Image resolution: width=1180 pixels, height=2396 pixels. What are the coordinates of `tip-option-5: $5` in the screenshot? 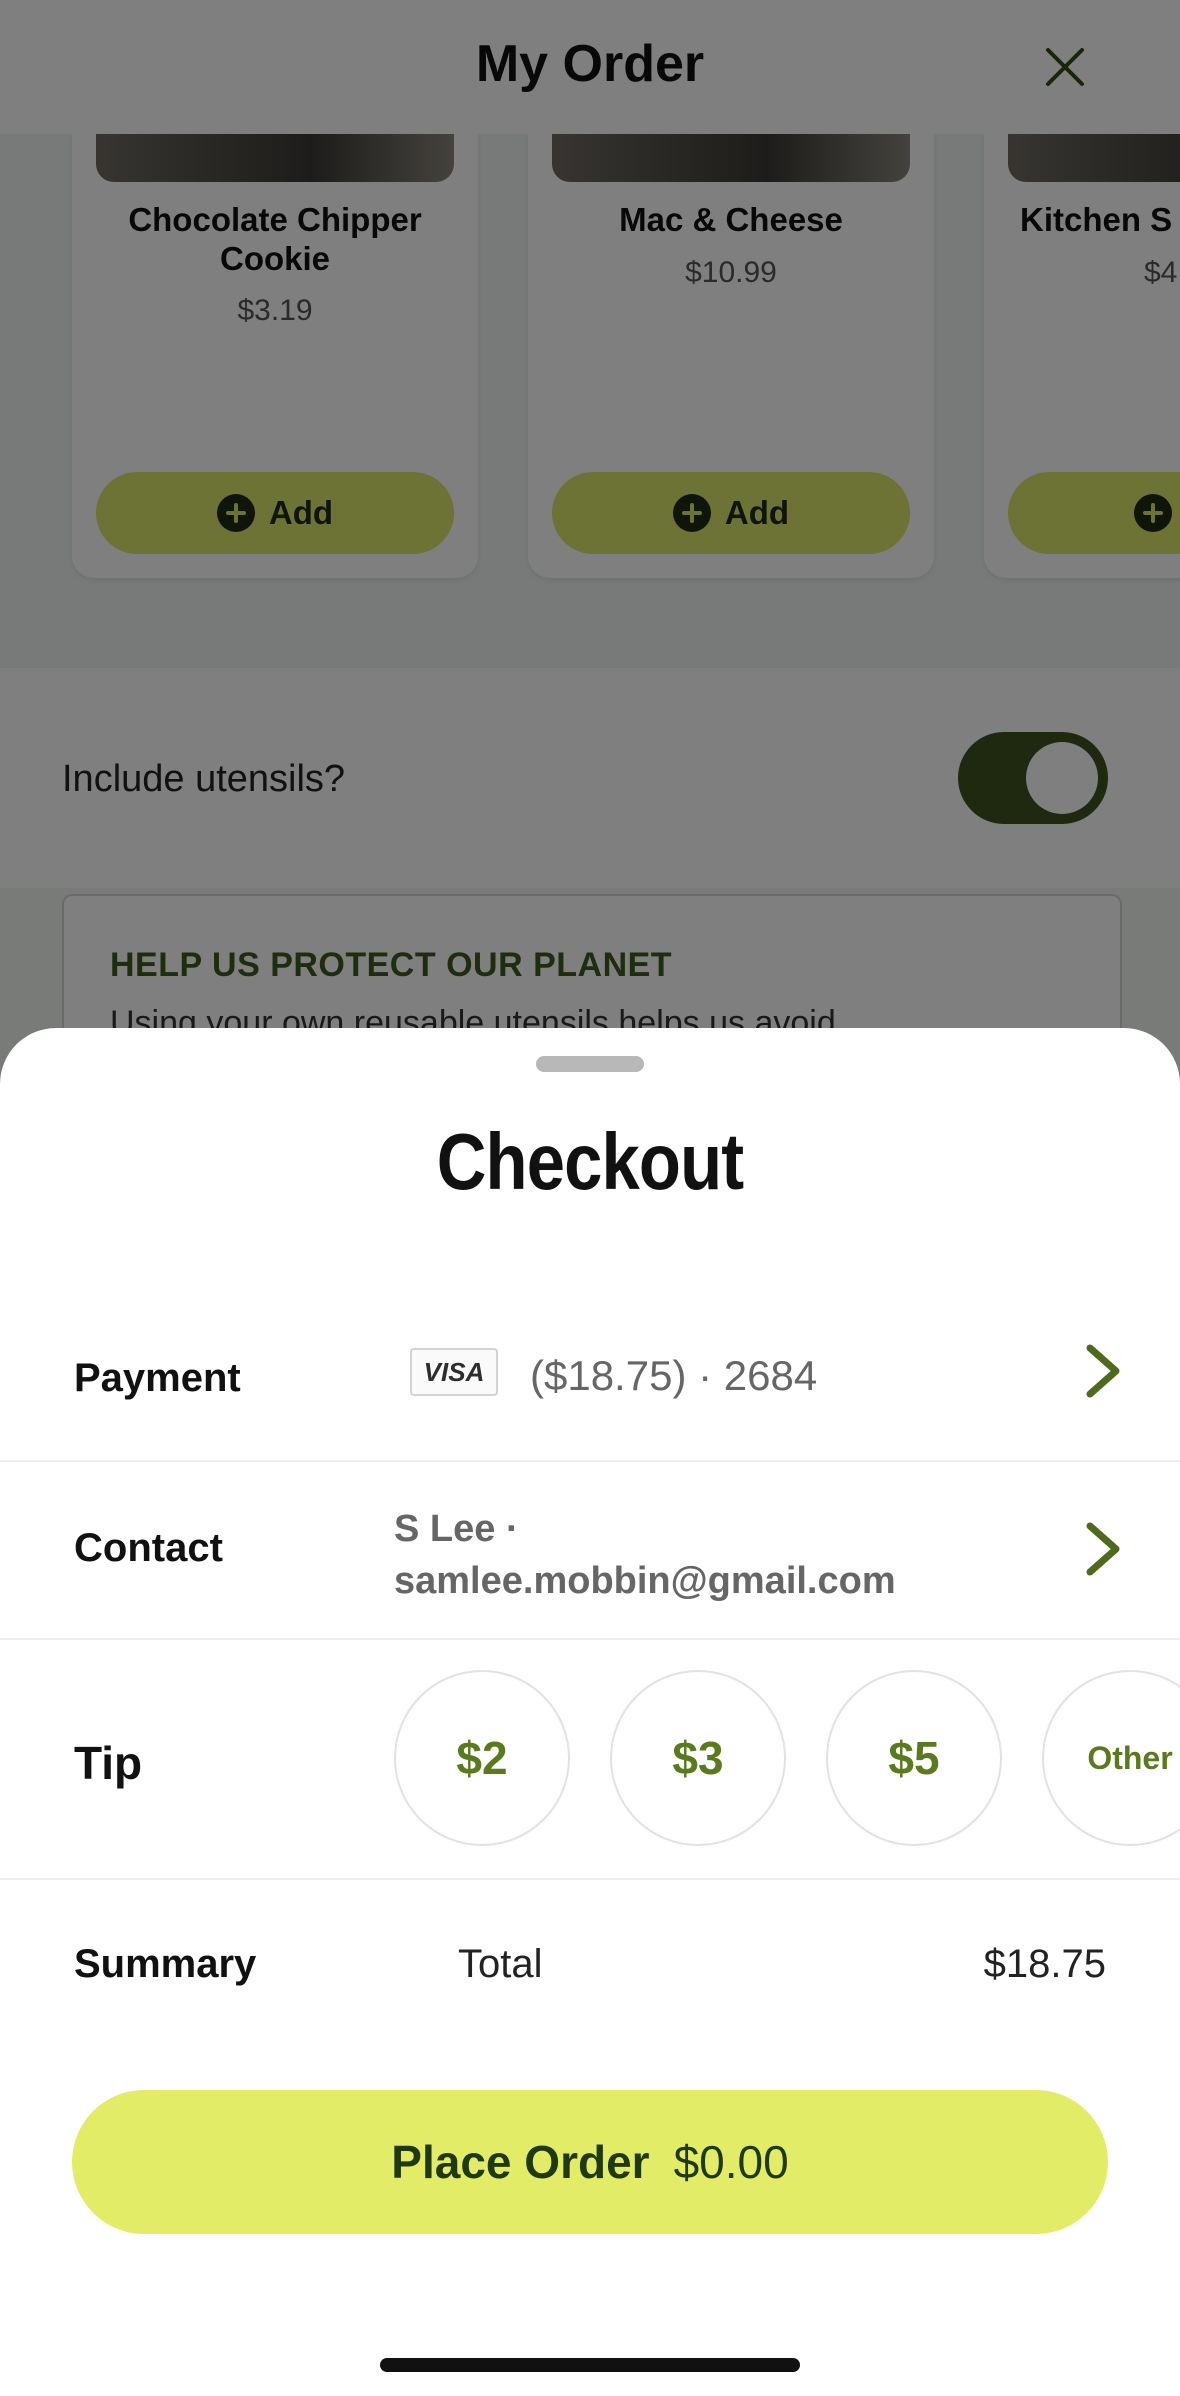 It's located at (914, 1758).